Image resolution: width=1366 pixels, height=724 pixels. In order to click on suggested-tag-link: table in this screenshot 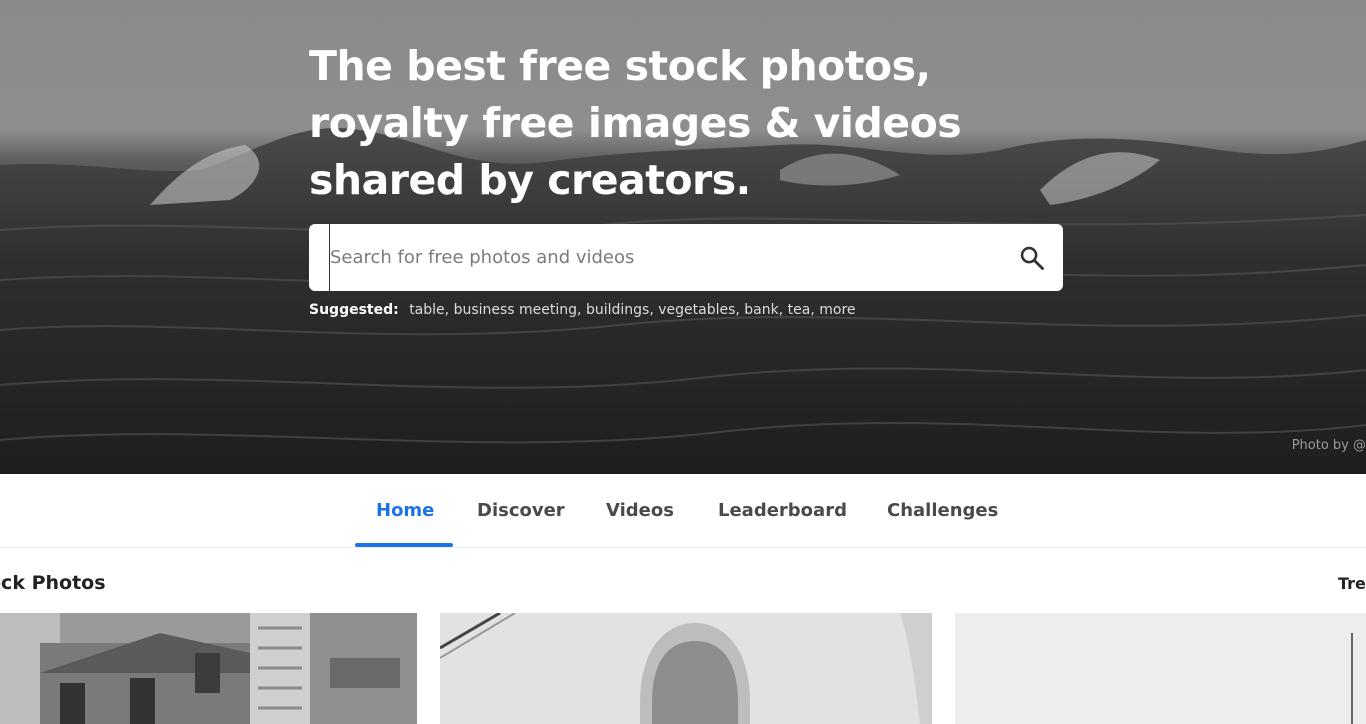, I will do `click(426, 310)`.